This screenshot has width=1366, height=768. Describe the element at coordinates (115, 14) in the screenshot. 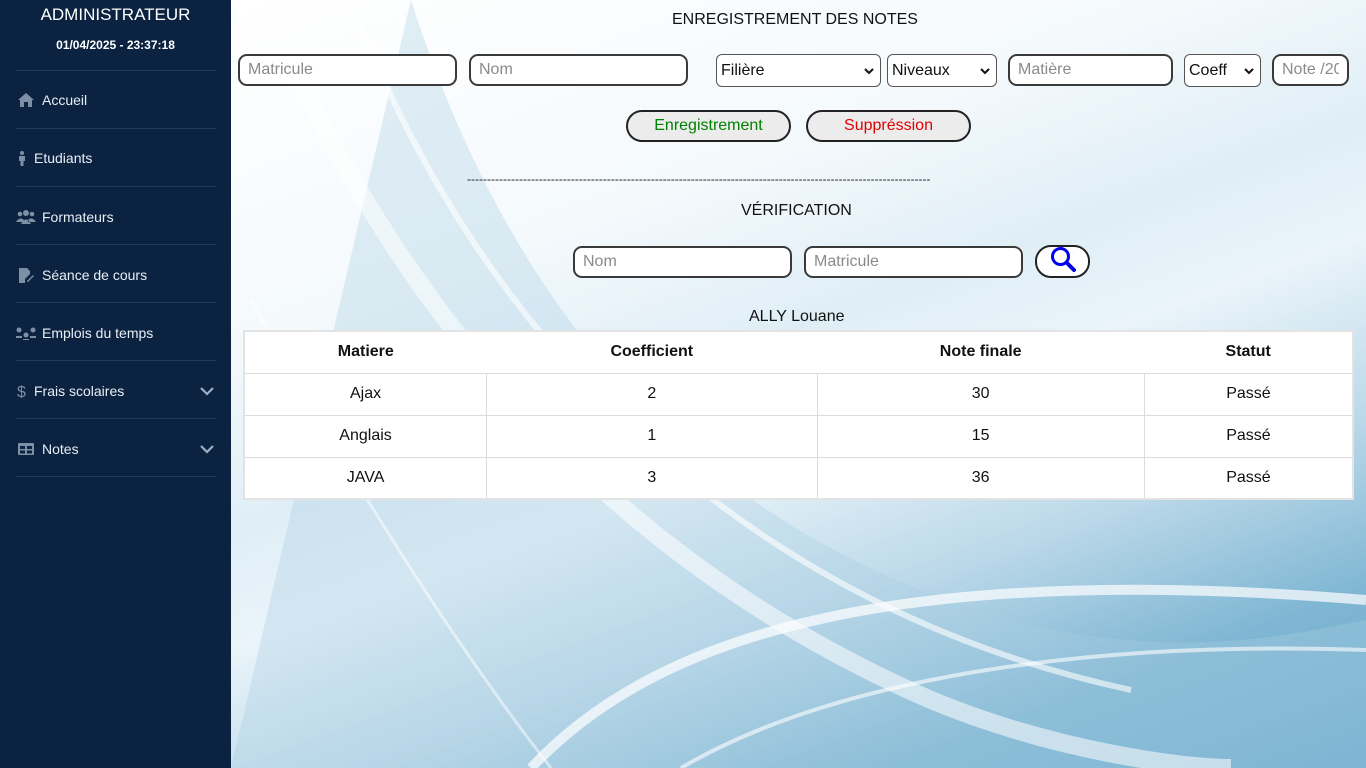

I see `sidebar-title: ADMINISTRATEUR` at that location.